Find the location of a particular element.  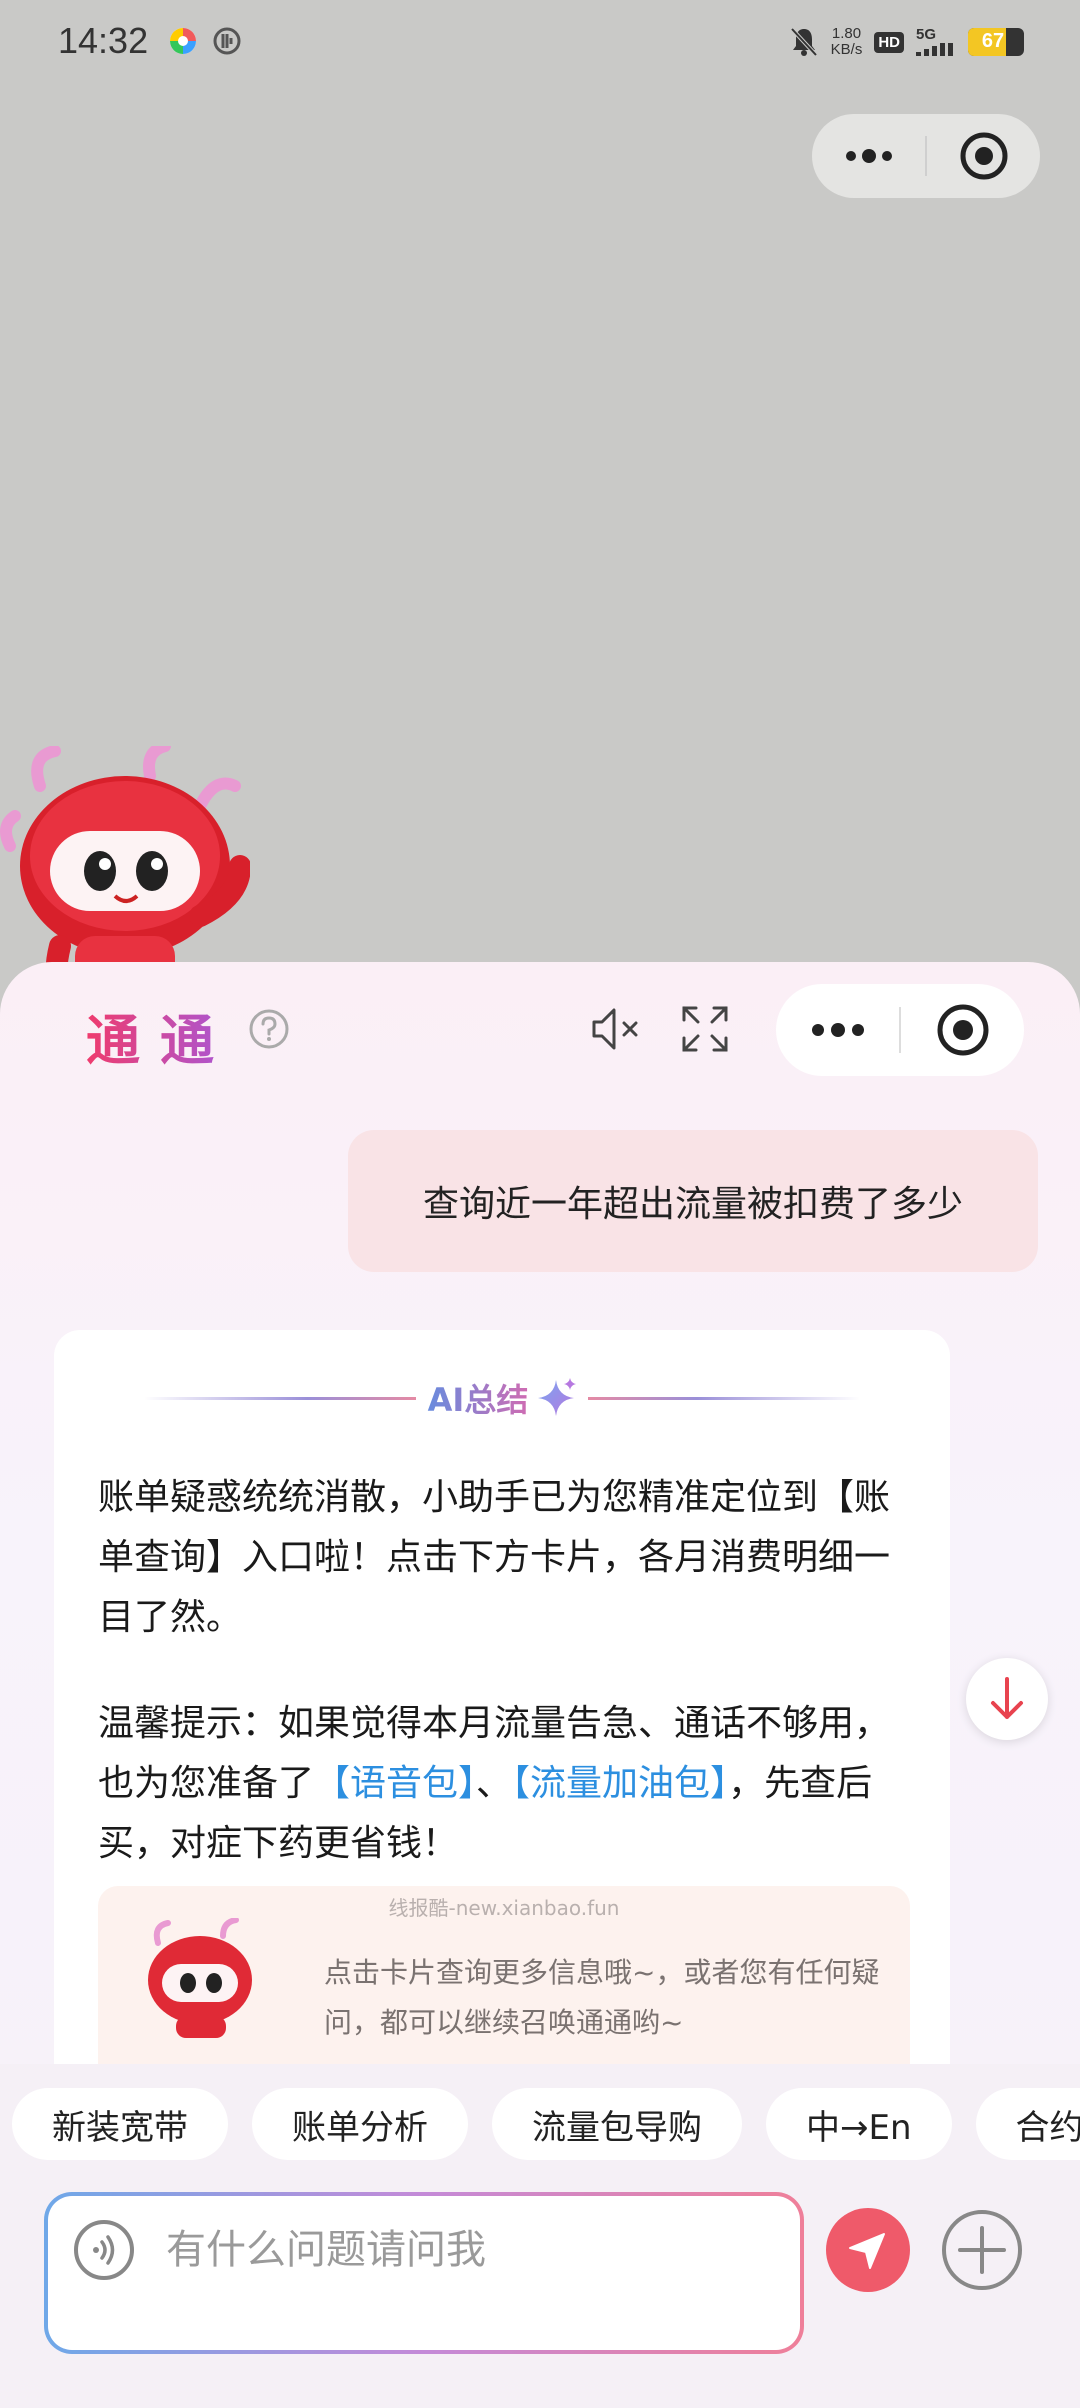

speaker-mute-icon is located at coordinates (616, 1029).